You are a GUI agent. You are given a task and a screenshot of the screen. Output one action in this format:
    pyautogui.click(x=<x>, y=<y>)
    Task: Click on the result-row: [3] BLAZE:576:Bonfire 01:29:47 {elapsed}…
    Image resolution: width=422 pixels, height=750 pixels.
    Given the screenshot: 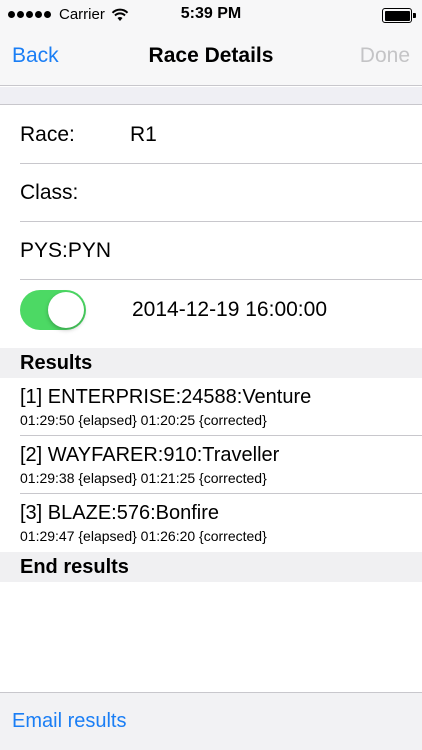 What is the action you would take?
    pyautogui.click(x=211, y=523)
    